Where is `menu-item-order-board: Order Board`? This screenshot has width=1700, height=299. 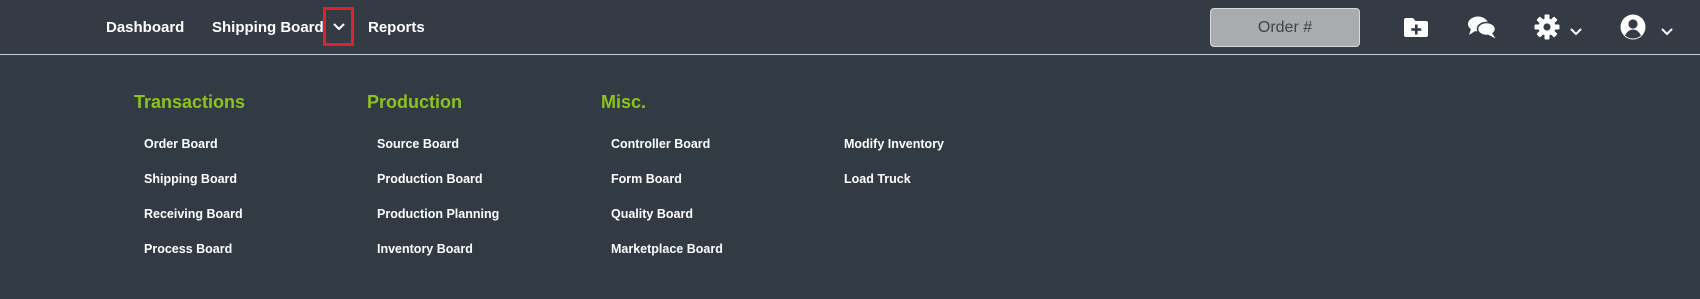
menu-item-order-board: Order Board is located at coordinates (193, 153).